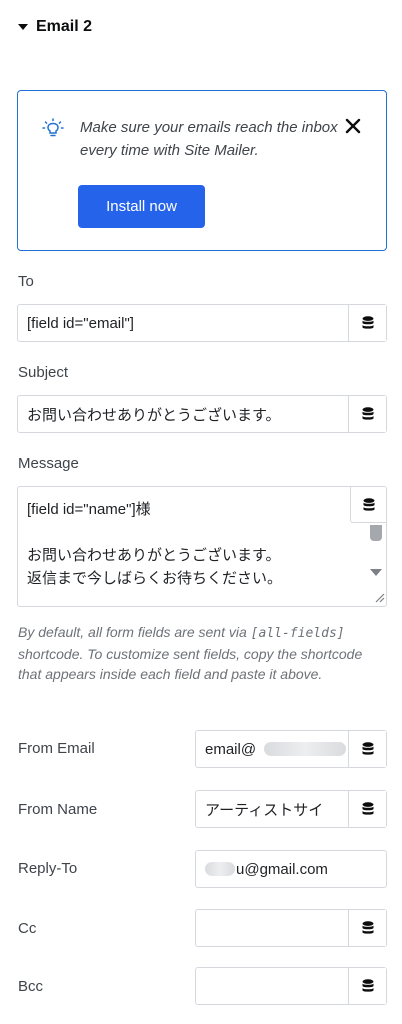 The image size is (402, 1024). I want to click on help-prefix: By default, all form fields are sent via, so click(134, 632).